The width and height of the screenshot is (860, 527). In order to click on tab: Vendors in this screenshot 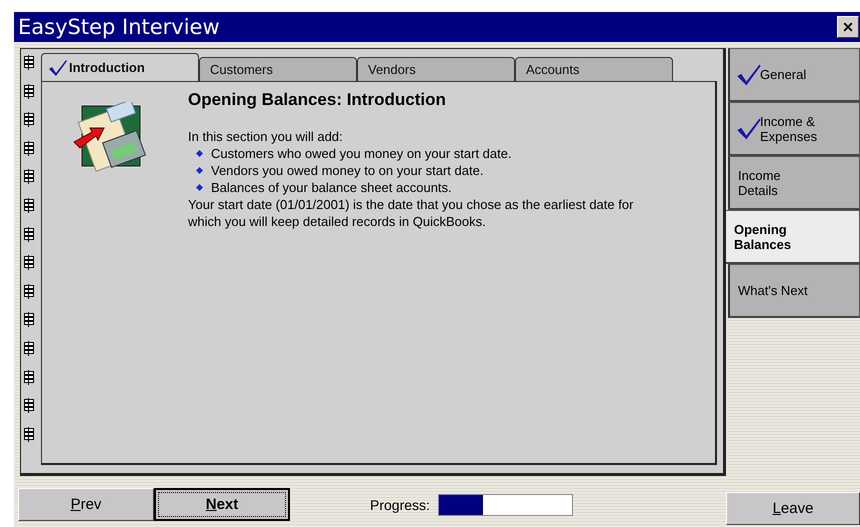, I will do `click(436, 69)`.